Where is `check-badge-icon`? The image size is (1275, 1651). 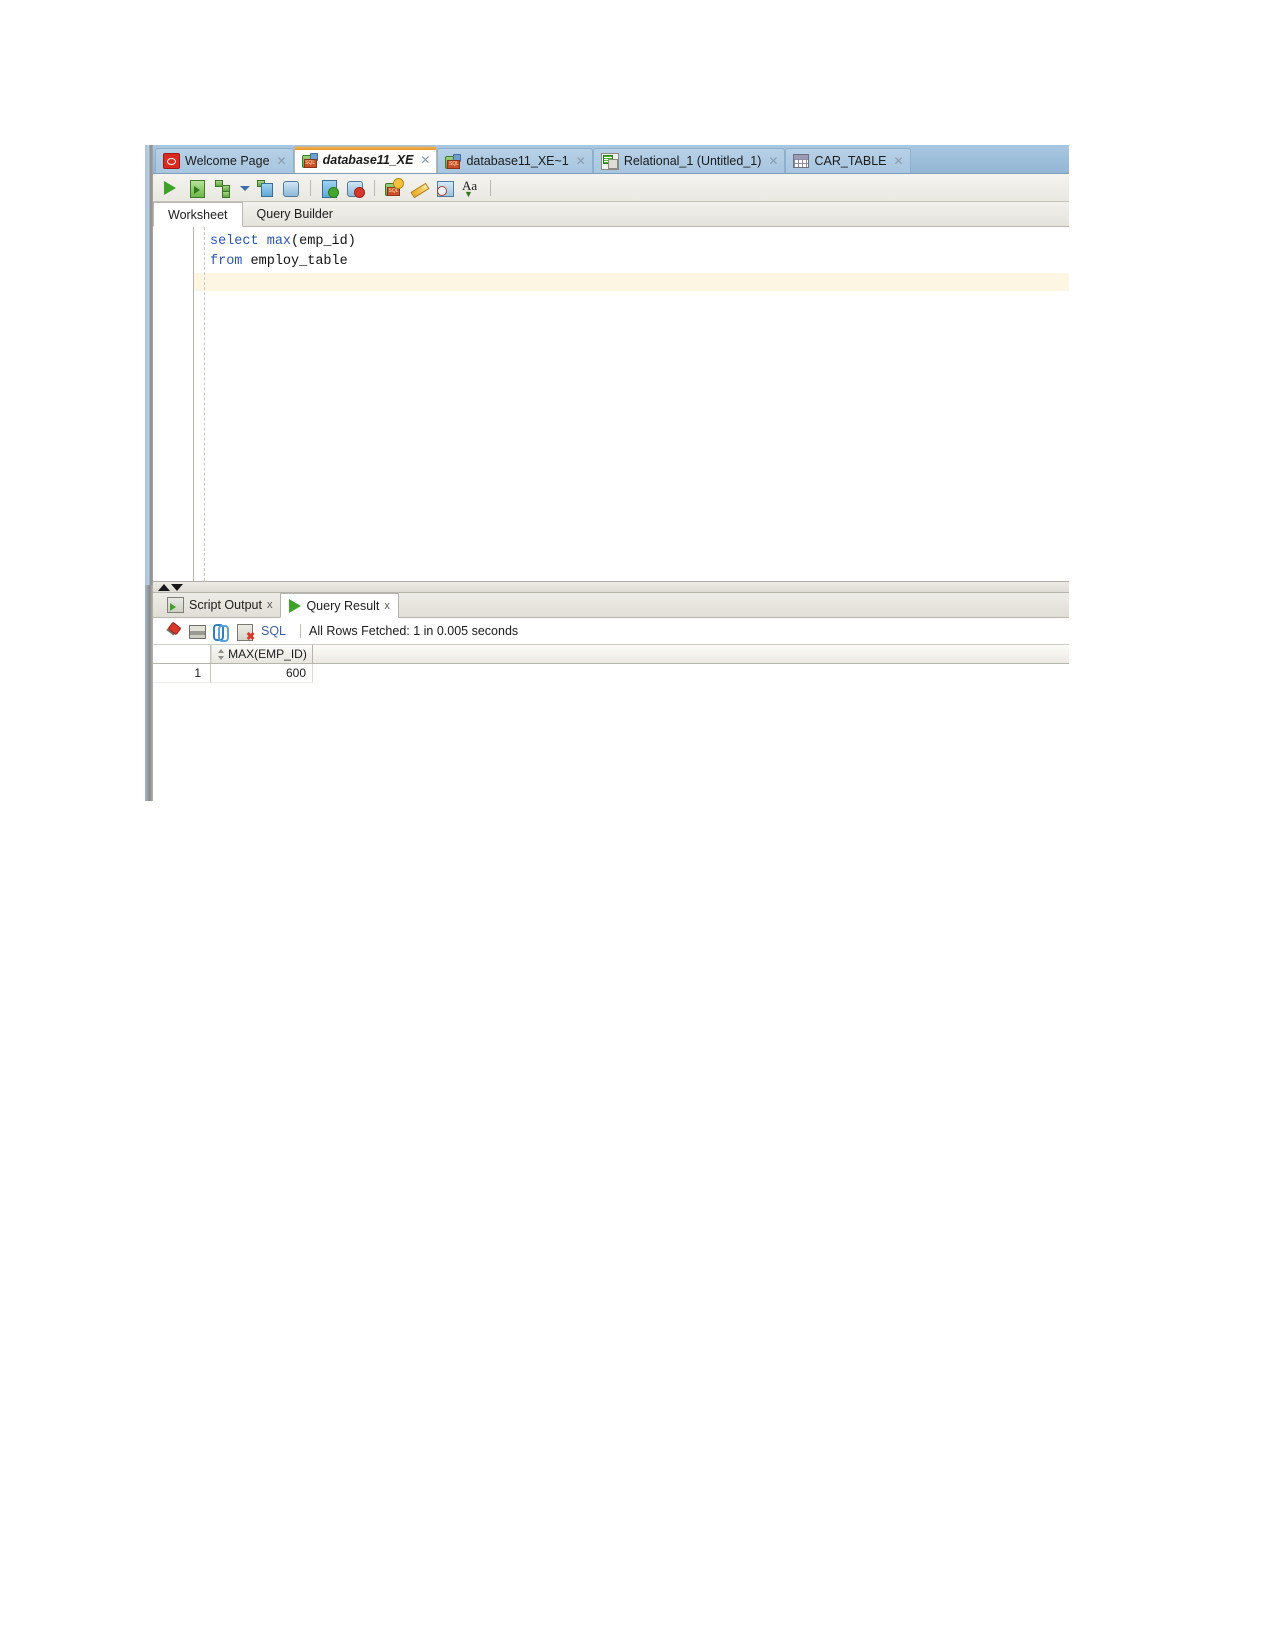 check-badge-icon is located at coordinates (333, 192).